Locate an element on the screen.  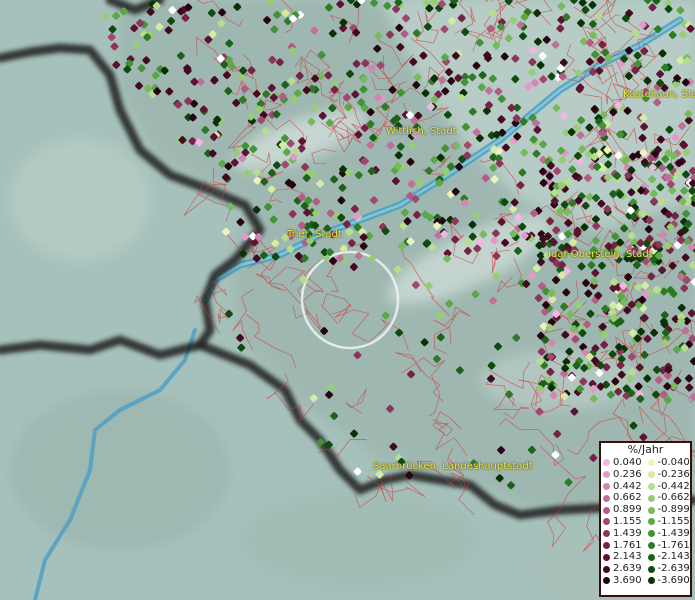
legend-label: -3.690 is located at coordinates (673, 580).